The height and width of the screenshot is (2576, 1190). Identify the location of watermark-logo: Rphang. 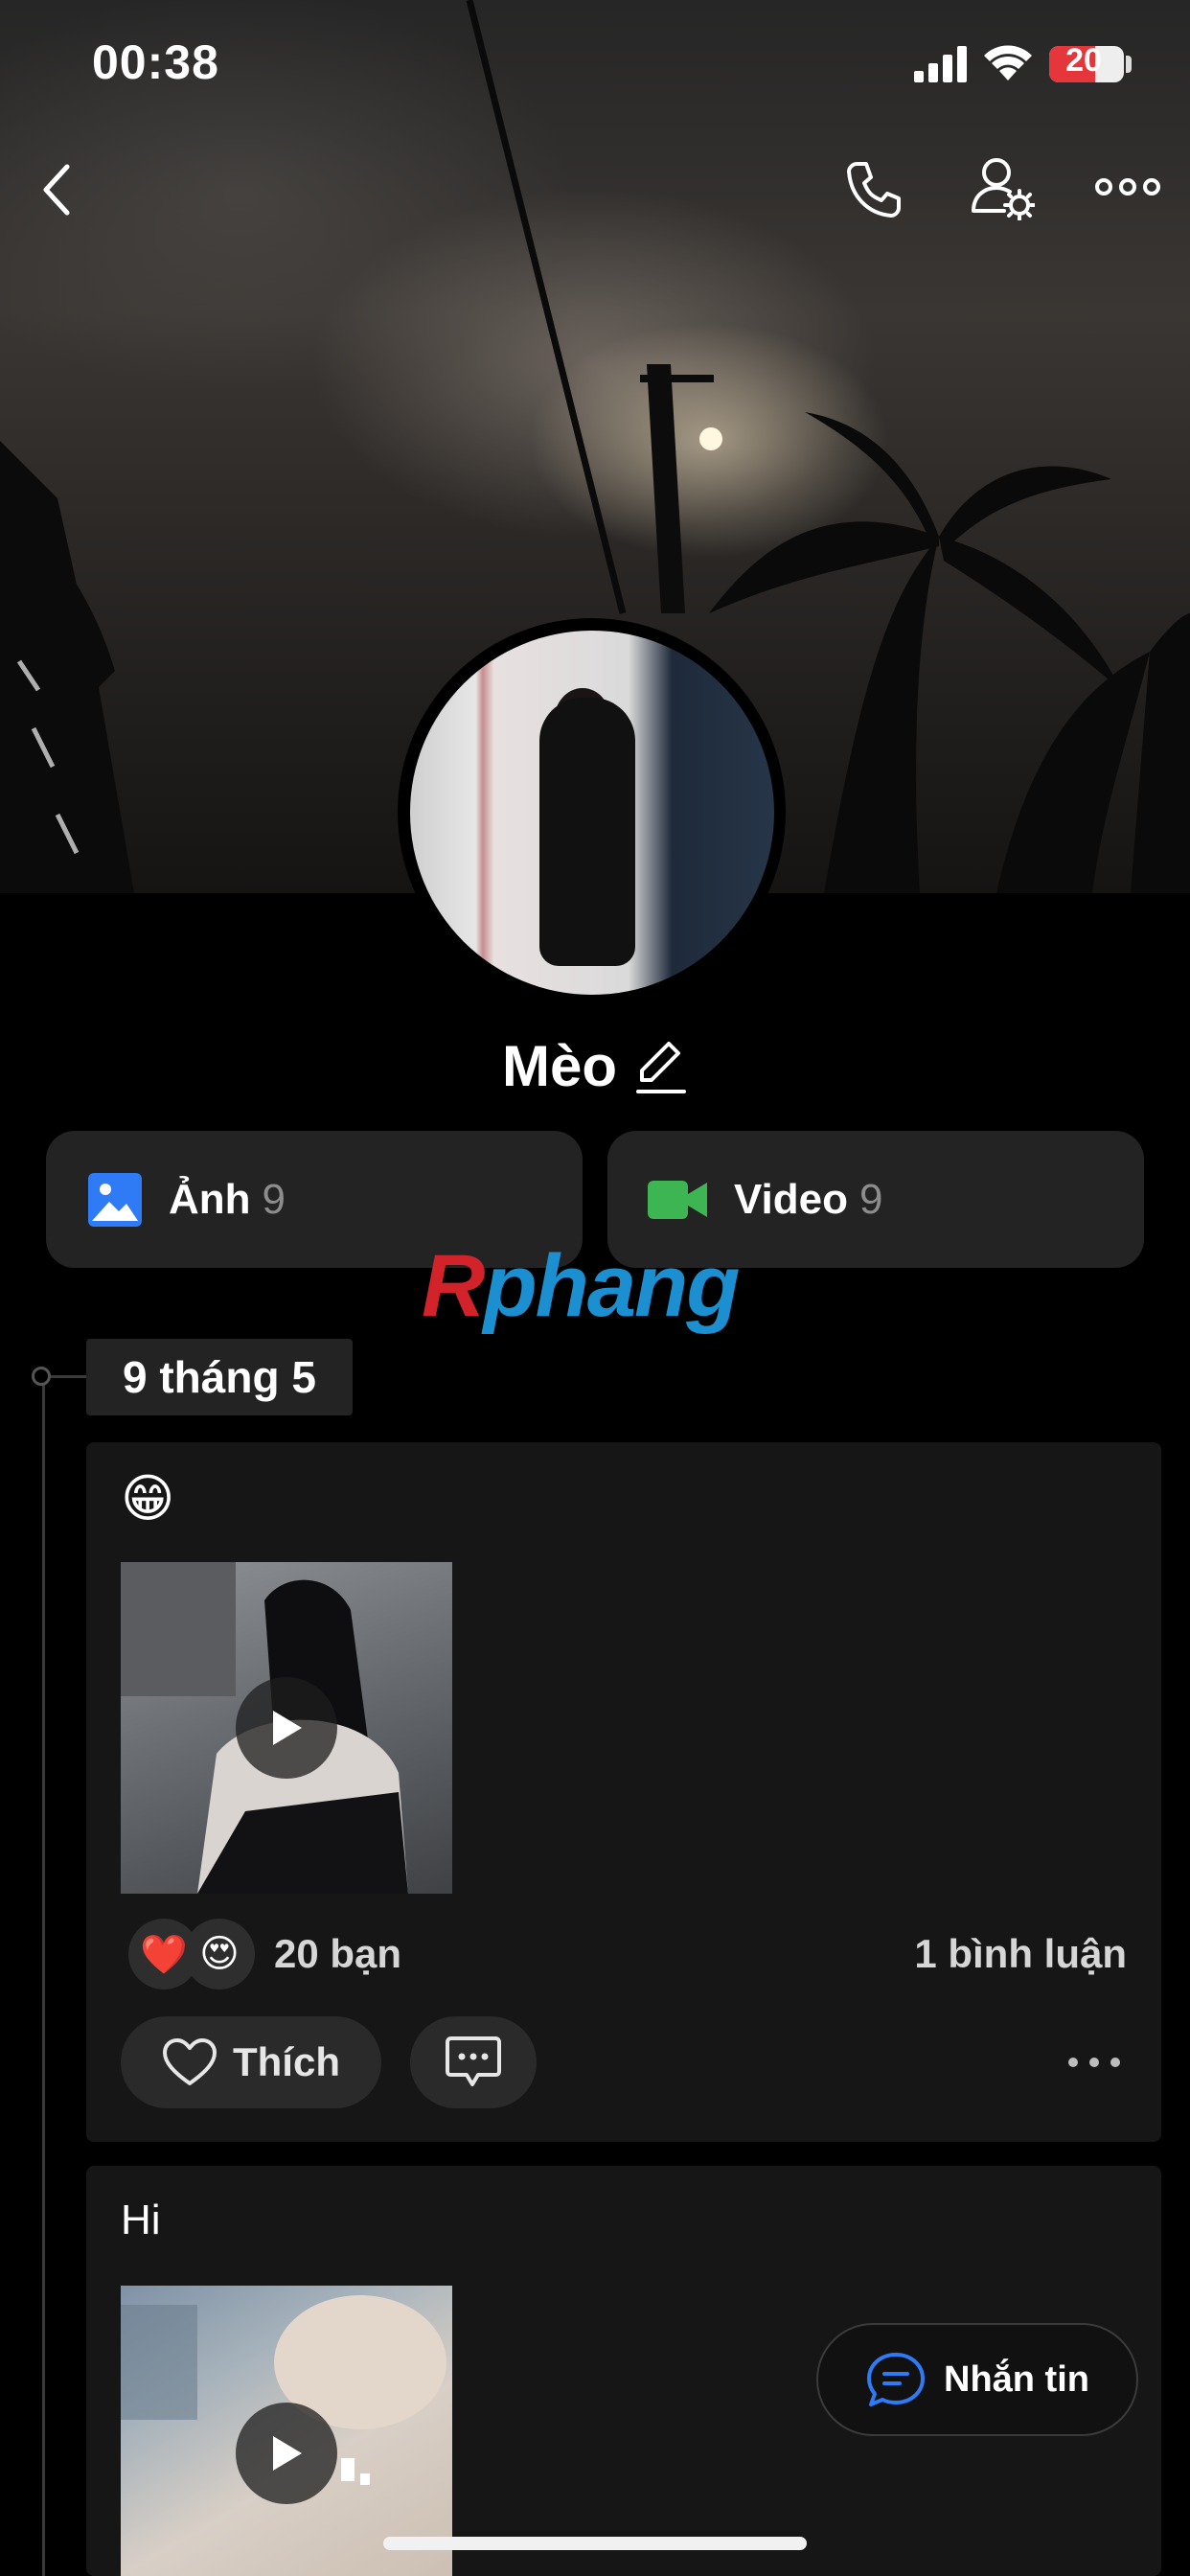
(581, 1286).